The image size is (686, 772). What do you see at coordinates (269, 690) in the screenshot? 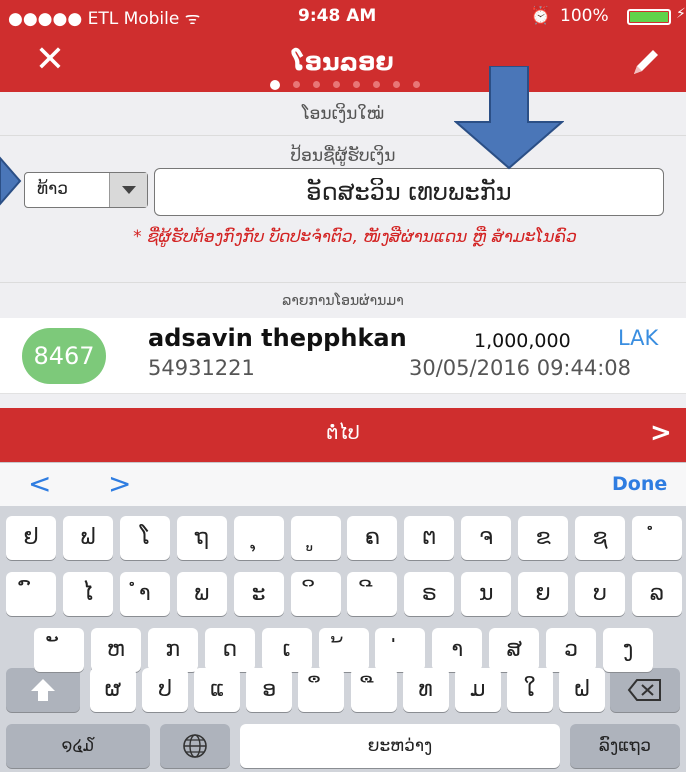
I see `keyboard-key: ອ` at bounding box center [269, 690].